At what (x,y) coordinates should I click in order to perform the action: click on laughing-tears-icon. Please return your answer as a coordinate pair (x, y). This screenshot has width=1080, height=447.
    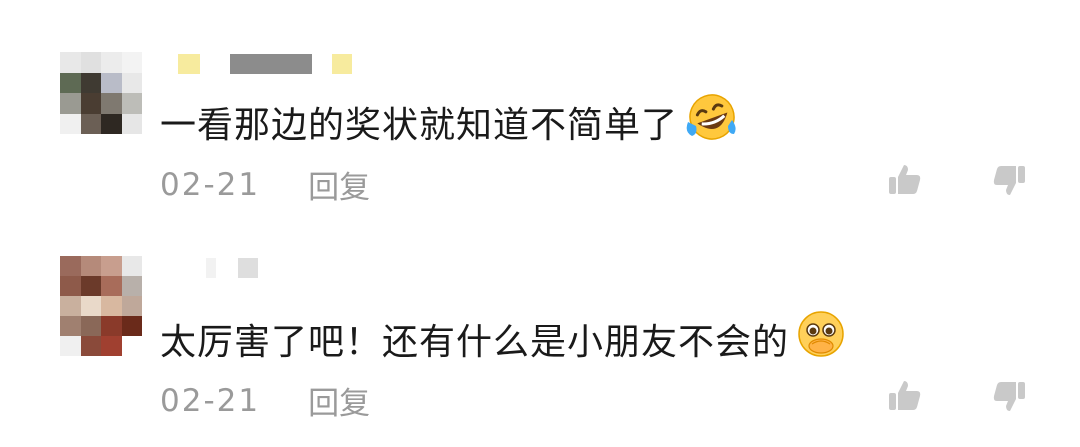
    Looking at the image, I should click on (712, 121).